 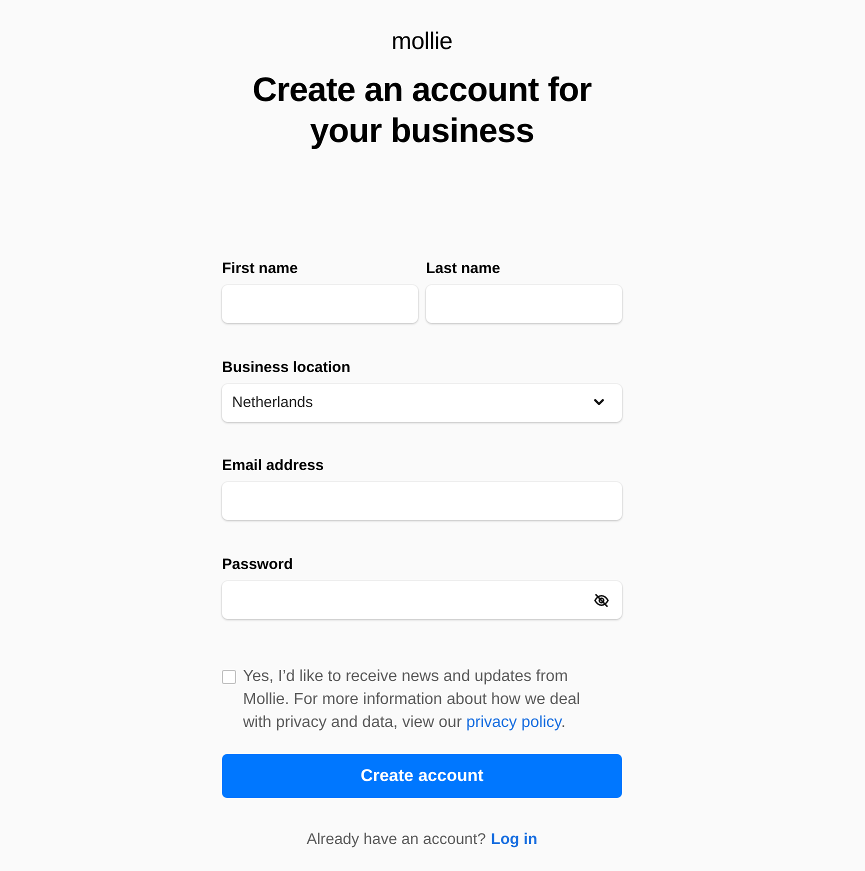 What do you see at coordinates (422, 42) in the screenshot?
I see `brand-logo: mollie` at bounding box center [422, 42].